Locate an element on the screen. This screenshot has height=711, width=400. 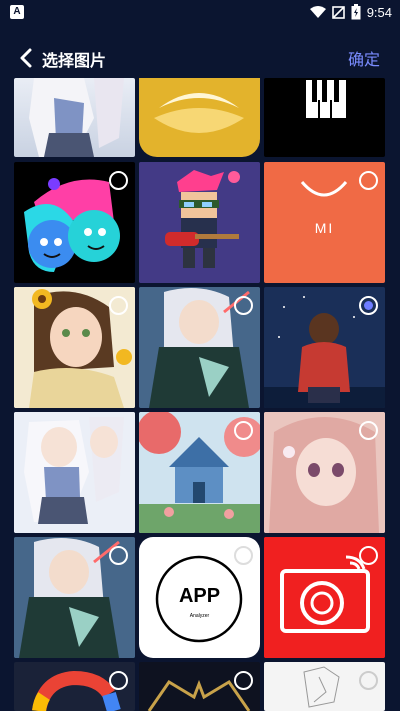
grid-tile: MI is located at coordinates (324, 222).